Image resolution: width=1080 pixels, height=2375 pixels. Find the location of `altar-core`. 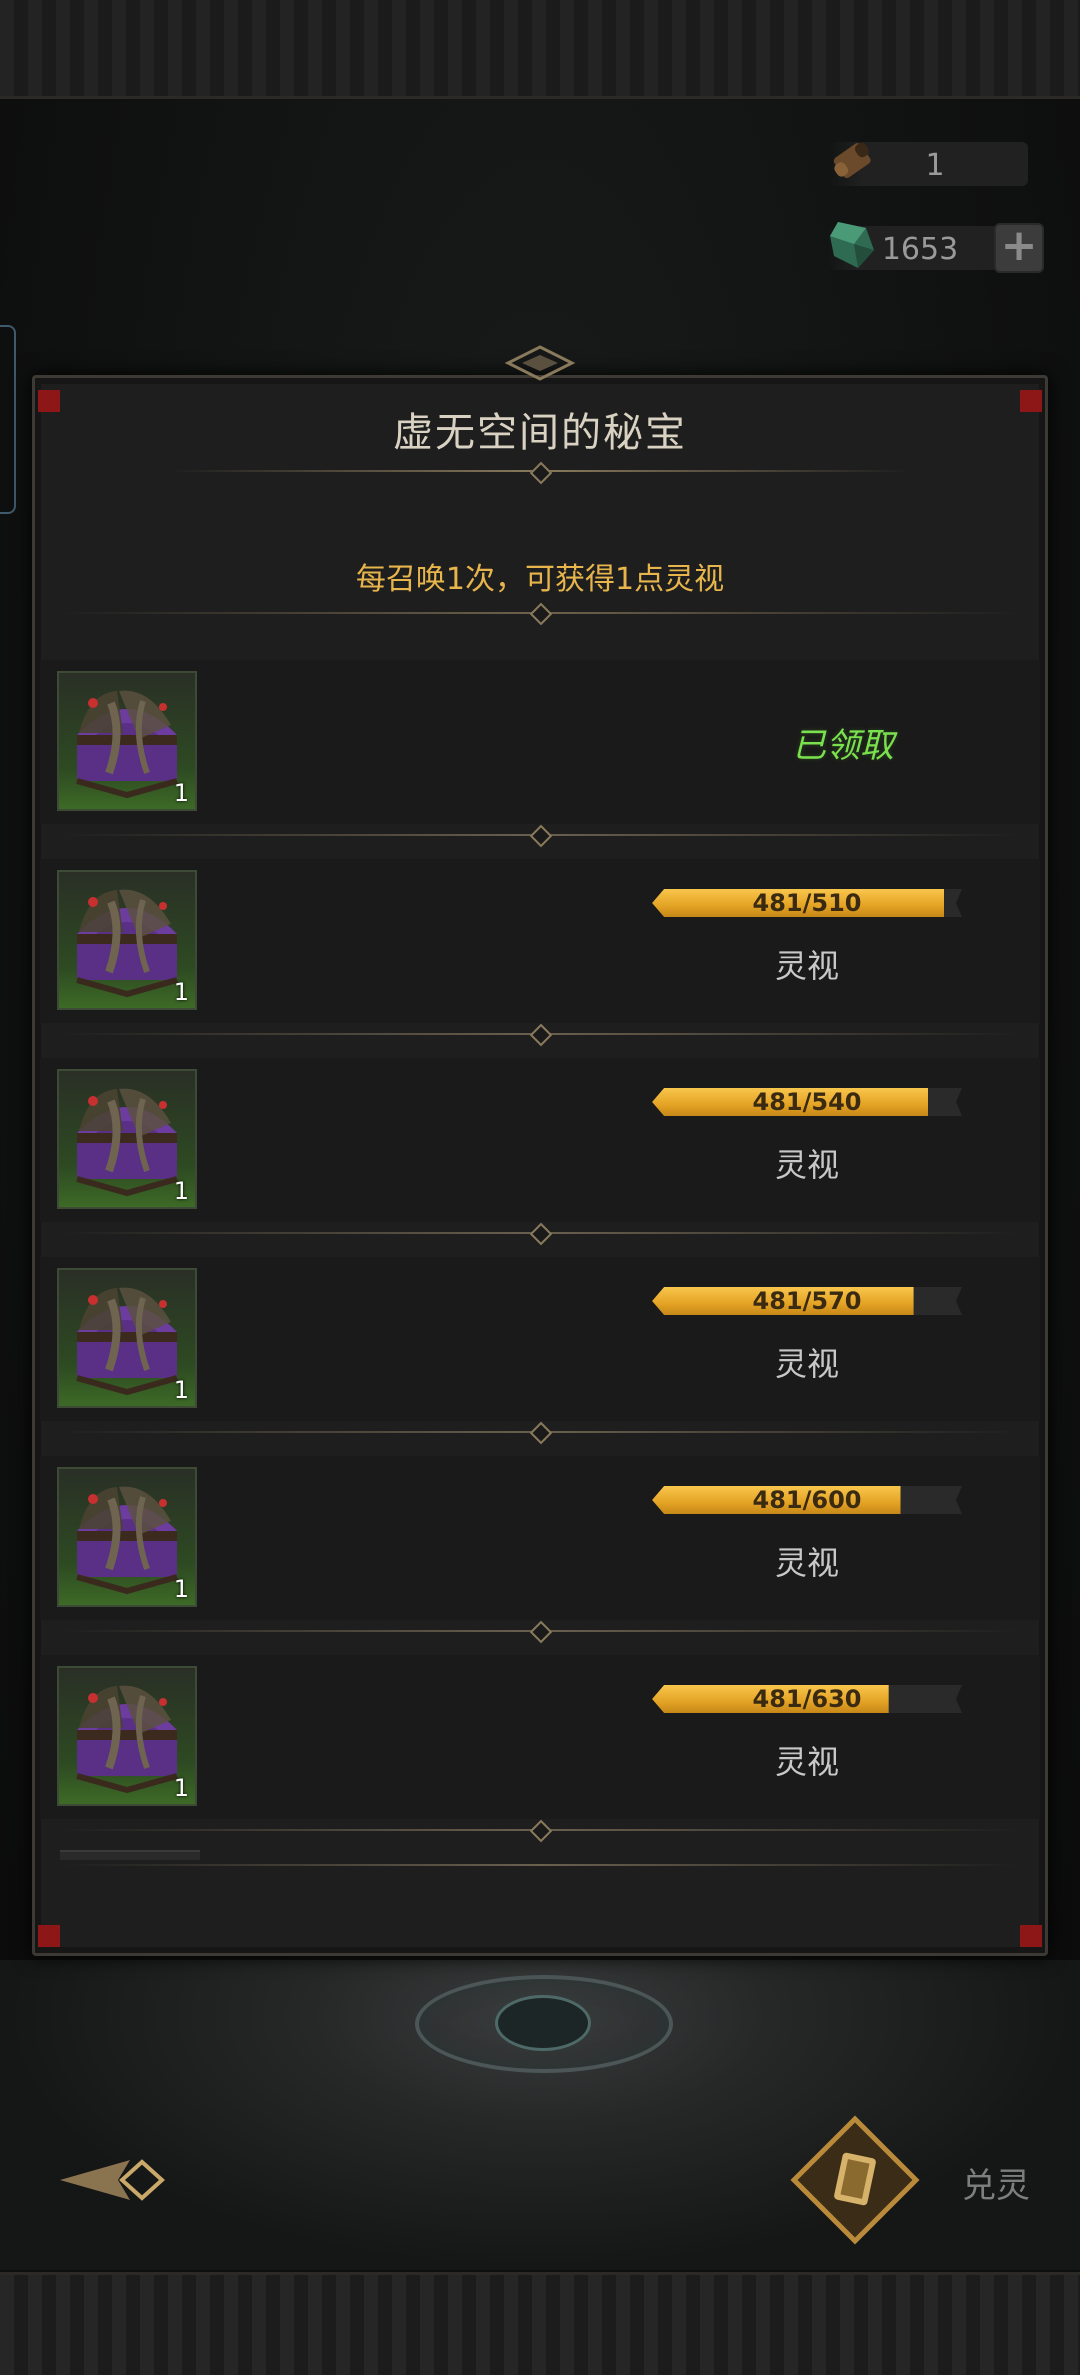

altar-core is located at coordinates (543, 2023).